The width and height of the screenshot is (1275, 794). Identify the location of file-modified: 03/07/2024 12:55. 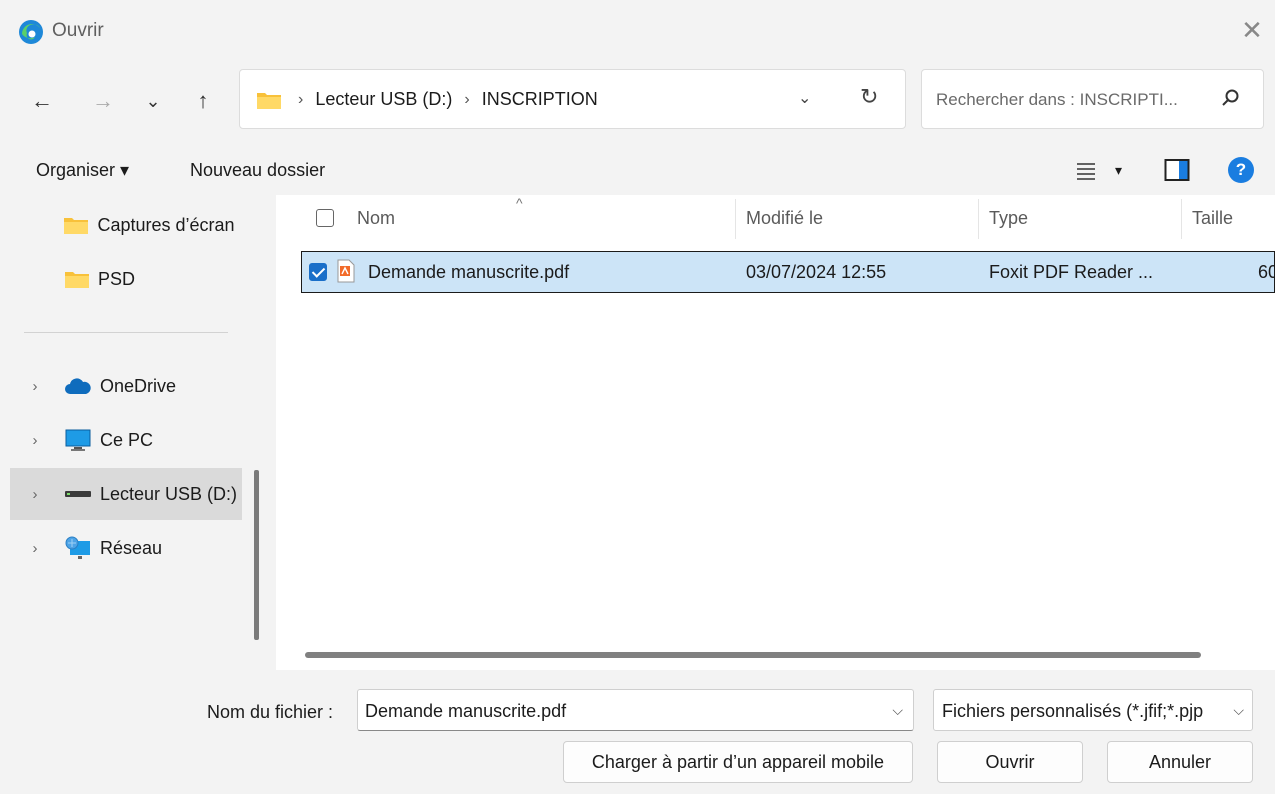
(816, 272).